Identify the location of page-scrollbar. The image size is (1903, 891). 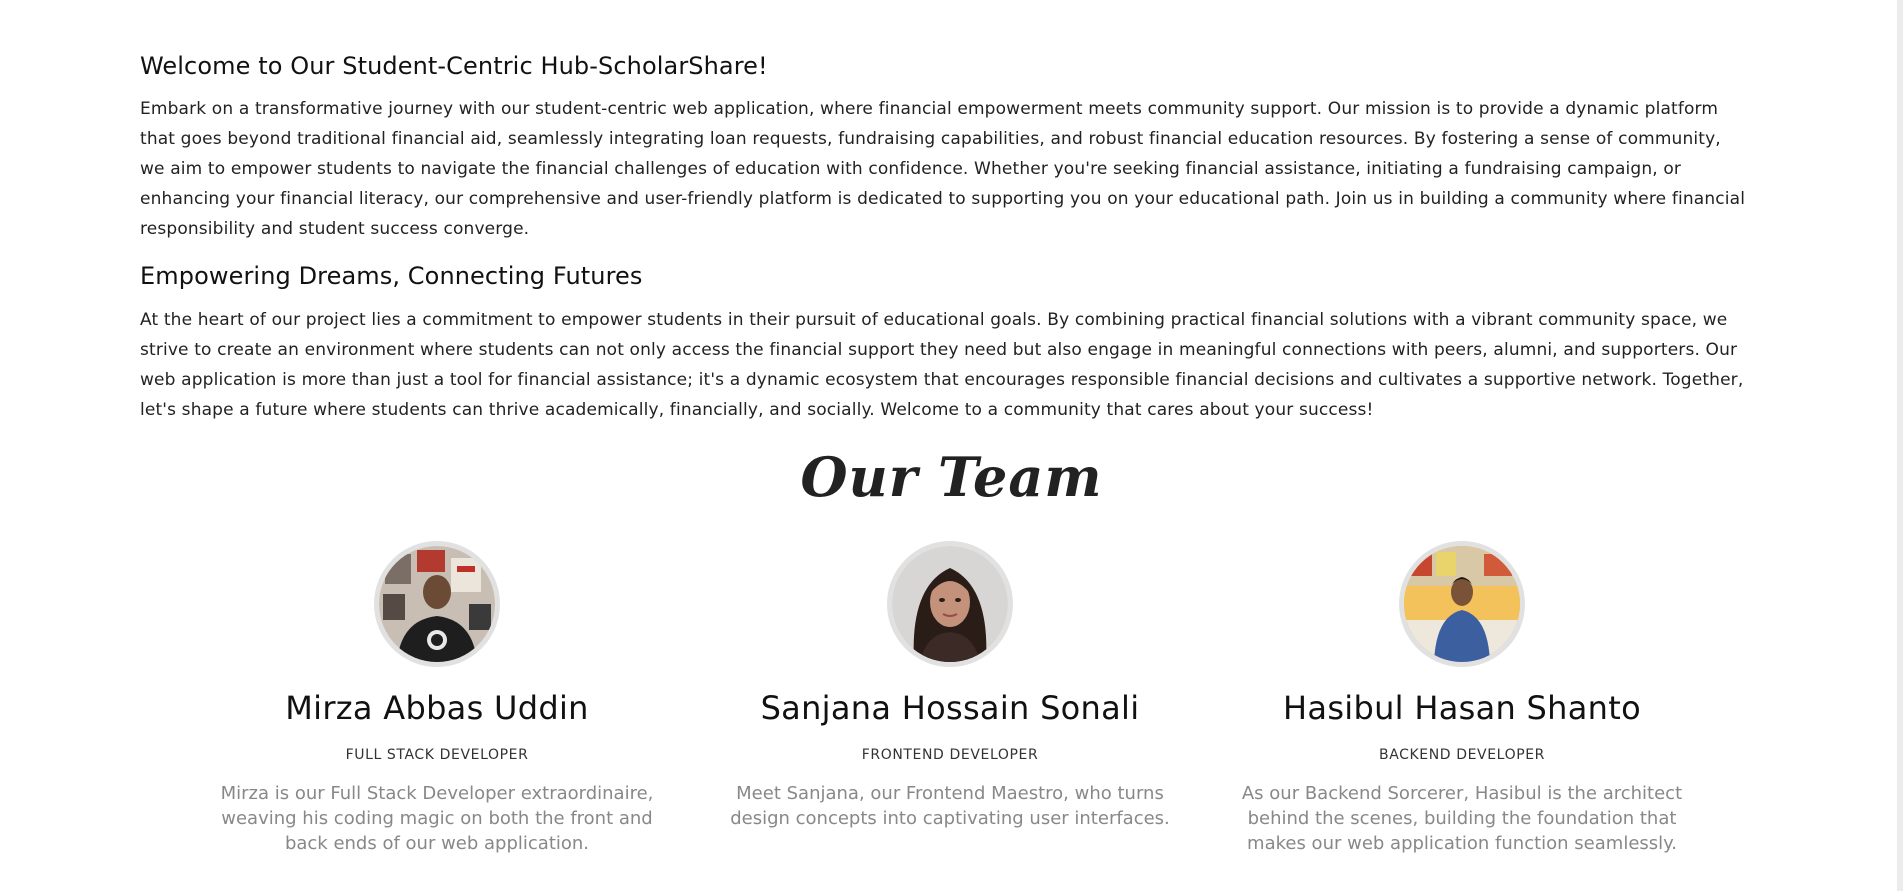
(1900, 445).